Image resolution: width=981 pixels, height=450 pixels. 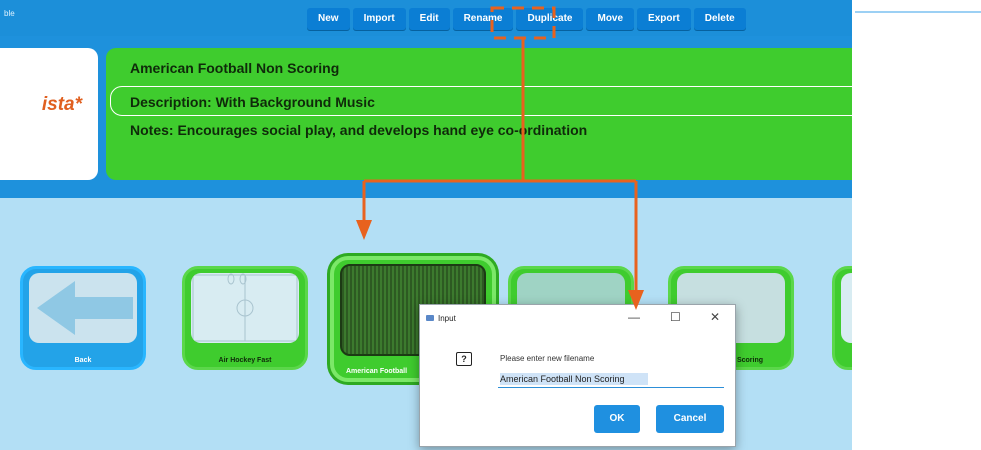 What do you see at coordinates (523, 23) in the screenshot?
I see `highlight-box` at bounding box center [523, 23].